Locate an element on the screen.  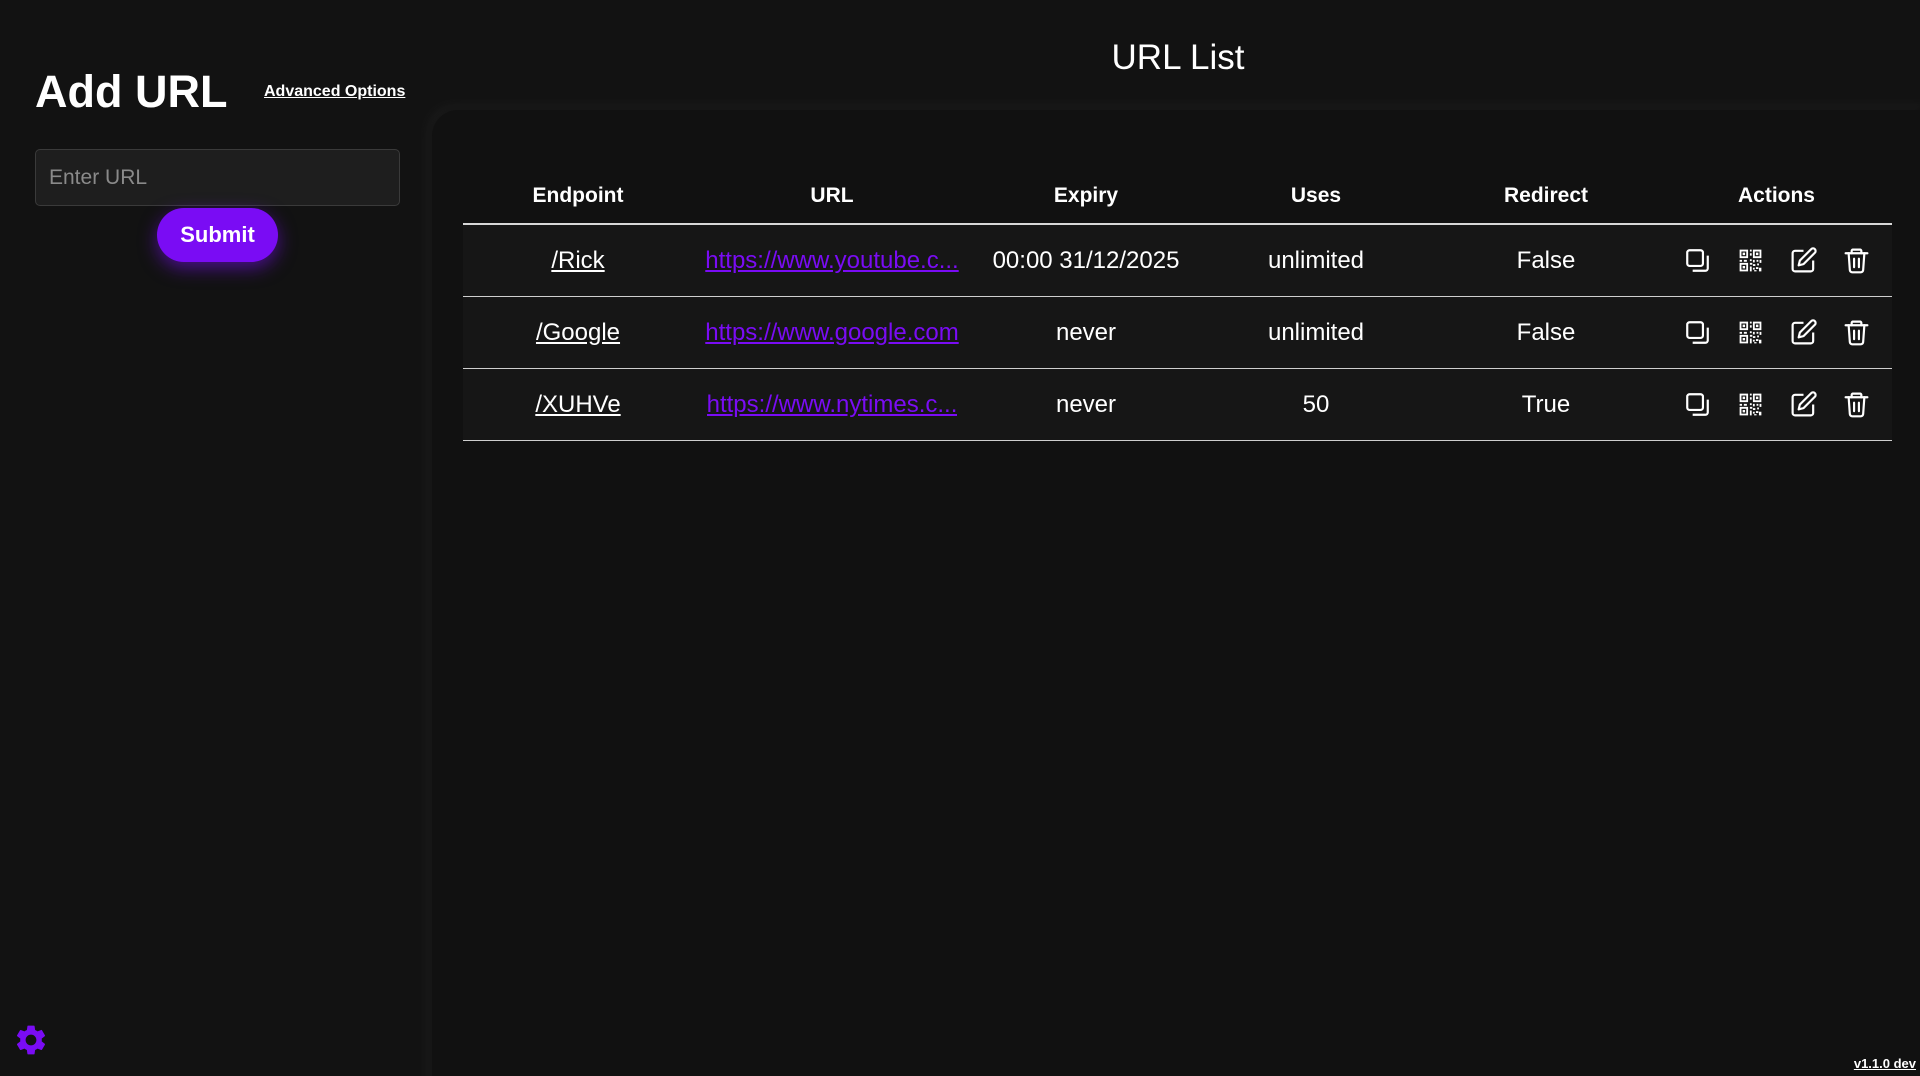
column-header-redirect: Redirect is located at coordinates (1546, 196).